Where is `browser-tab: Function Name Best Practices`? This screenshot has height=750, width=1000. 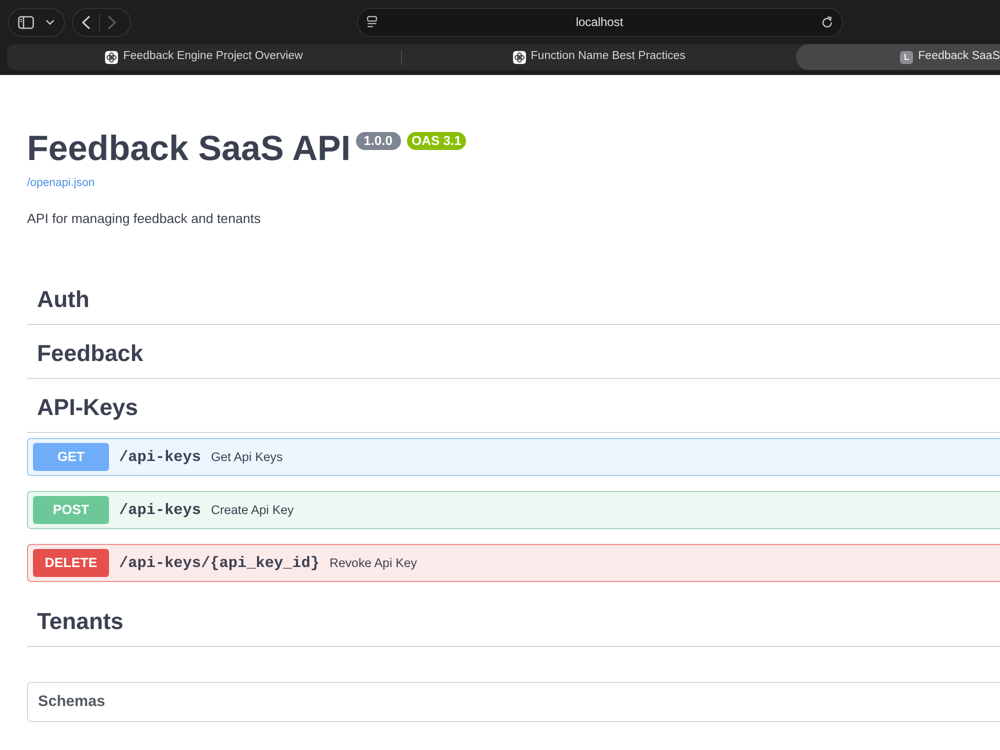
browser-tab: Function Name Best Practices is located at coordinates (599, 57).